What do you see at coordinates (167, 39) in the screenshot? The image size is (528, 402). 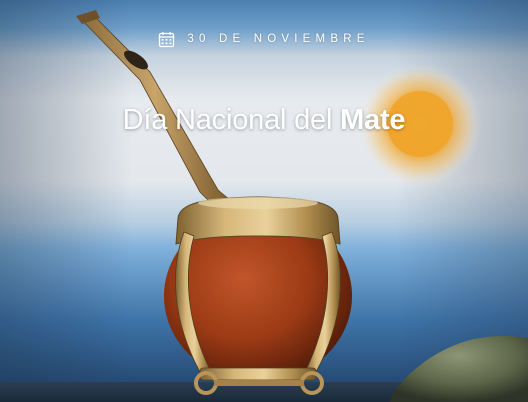 I see `calendar-icon` at bounding box center [167, 39].